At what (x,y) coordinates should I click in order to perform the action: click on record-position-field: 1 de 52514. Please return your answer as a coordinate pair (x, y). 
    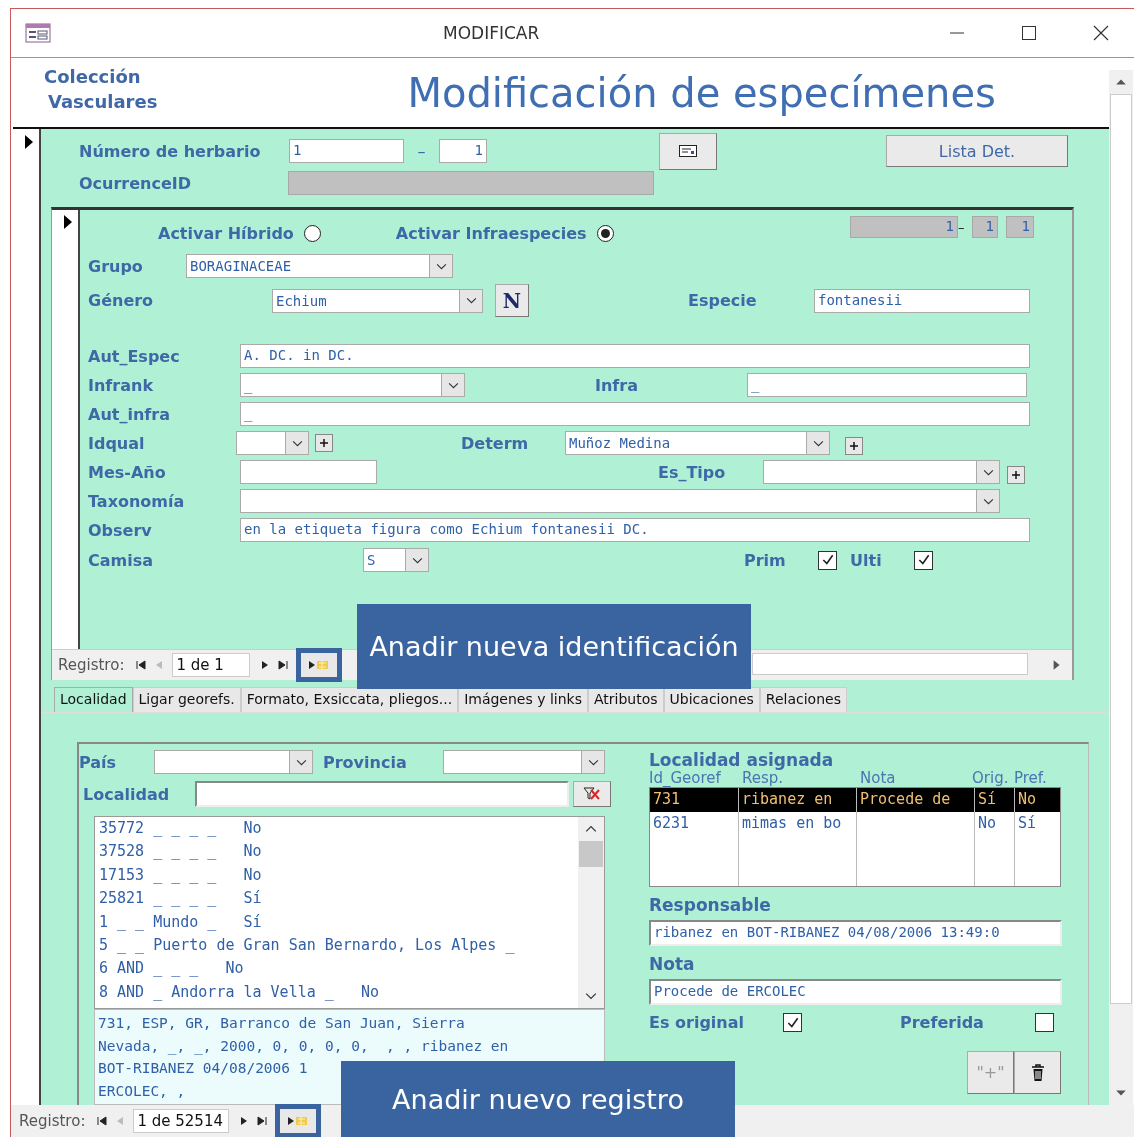
    Looking at the image, I should click on (181, 1121).